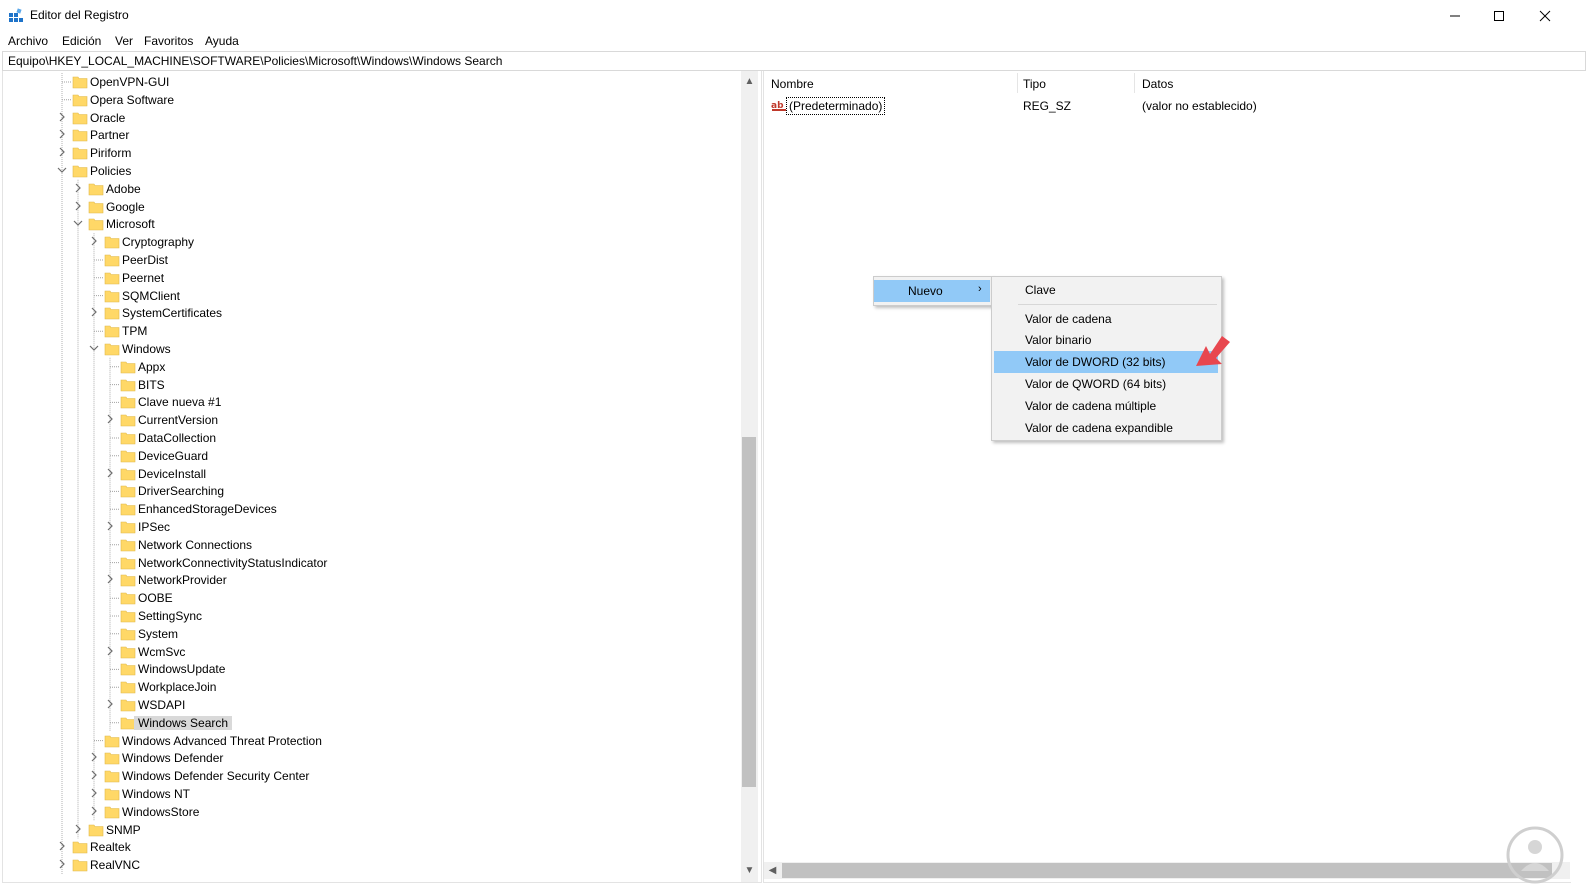 The image size is (1588, 893). What do you see at coordinates (1157, 84) in the screenshot?
I see `column-datos: Datos` at bounding box center [1157, 84].